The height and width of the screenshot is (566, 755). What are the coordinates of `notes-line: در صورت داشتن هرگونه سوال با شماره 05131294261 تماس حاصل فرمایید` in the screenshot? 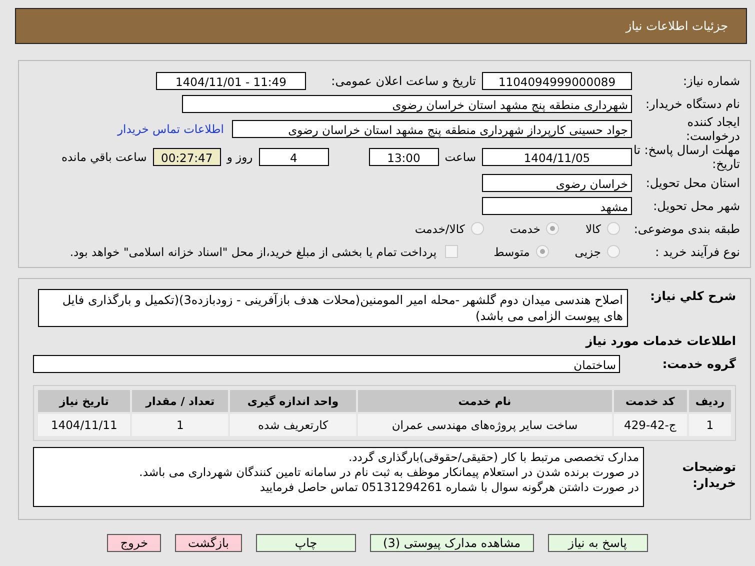 It's located at (448, 487).